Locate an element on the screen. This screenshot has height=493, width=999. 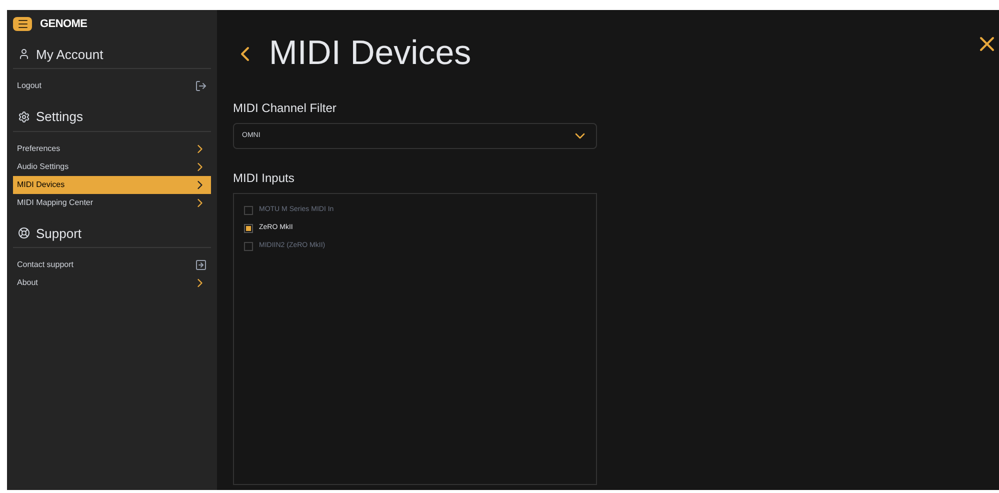
field-label: MIDI Inputs is located at coordinates (264, 178).